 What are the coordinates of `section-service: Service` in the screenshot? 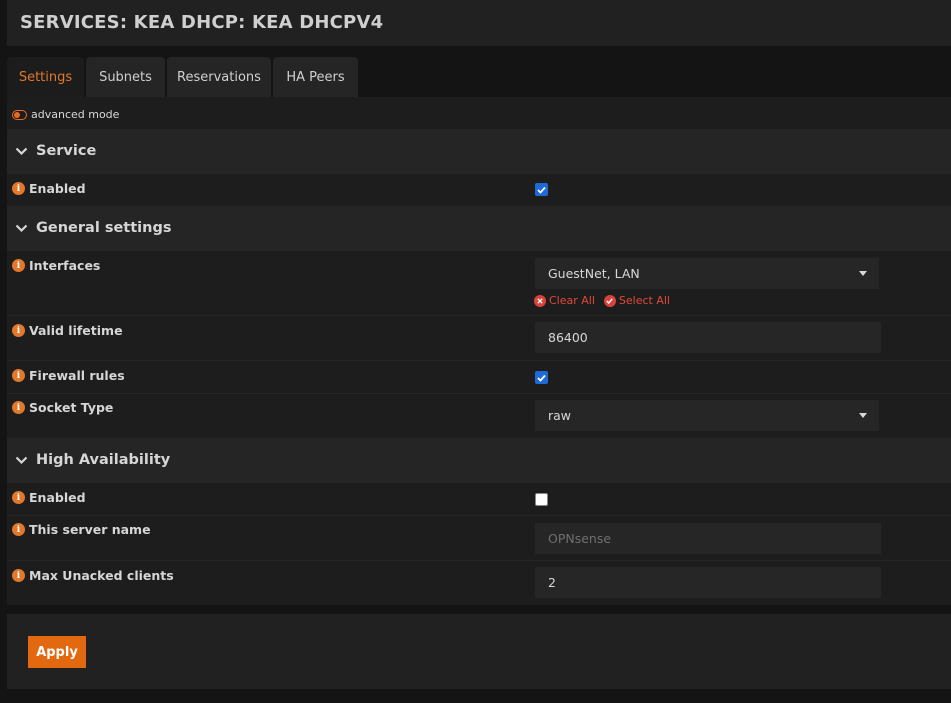 It's located at (479, 151).